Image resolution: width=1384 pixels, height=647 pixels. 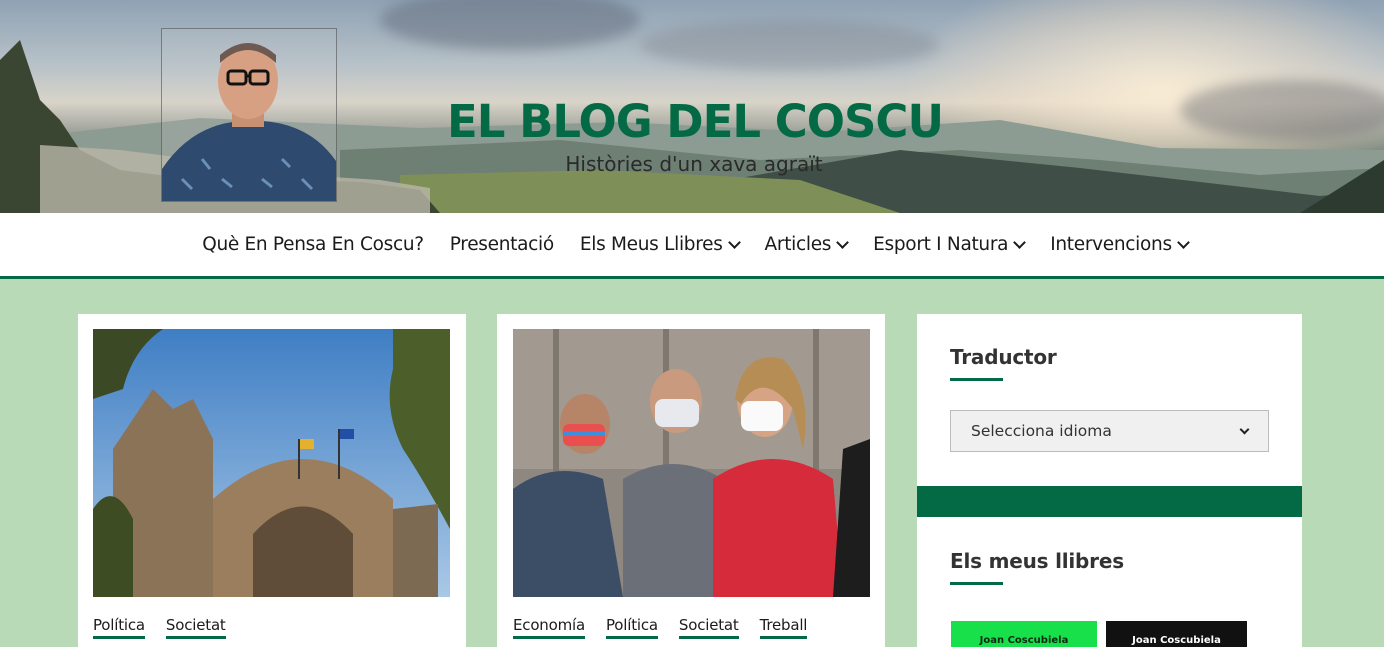 What do you see at coordinates (694, 164) in the screenshot?
I see `site-tagline: Històries d'un xava agraït` at bounding box center [694, 164].